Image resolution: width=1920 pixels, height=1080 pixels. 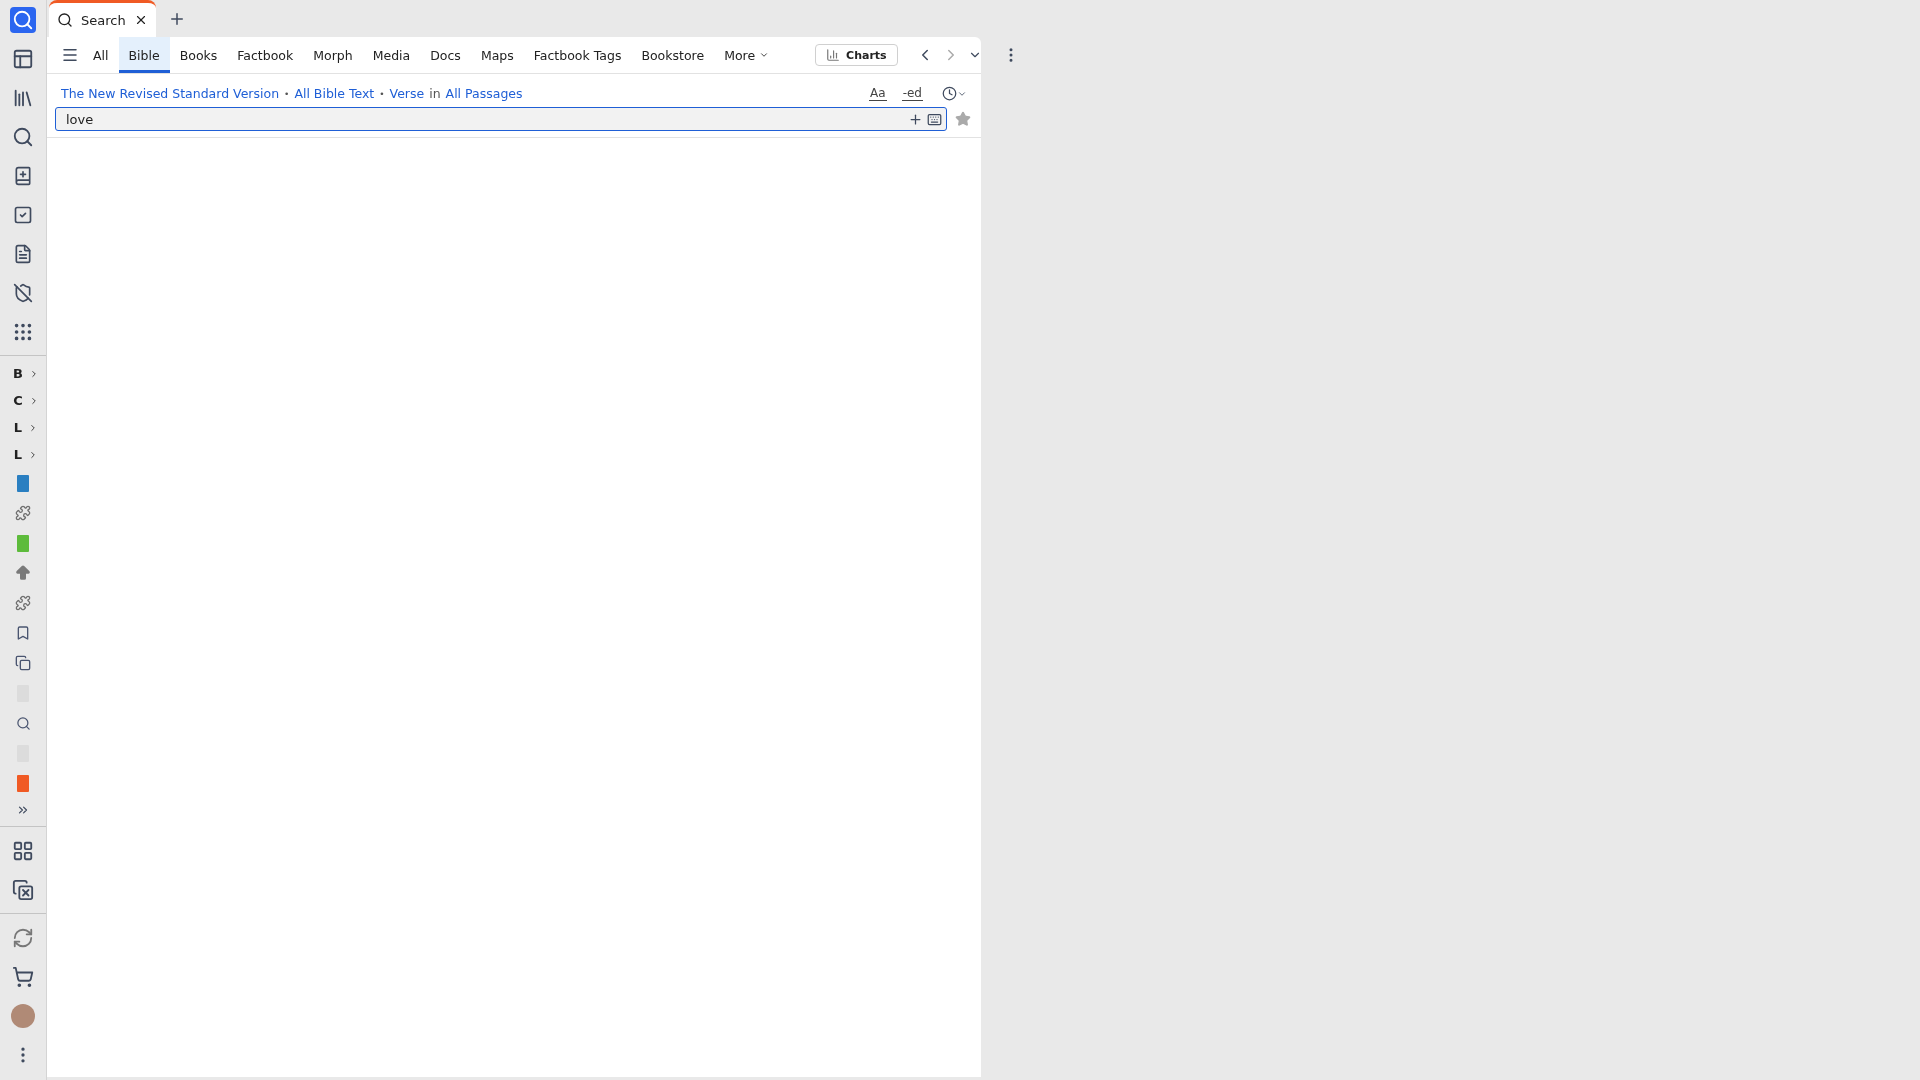 What do you see at coordinates (486, 119) in the screenshot?
I see `search-input: love` at bounding box center [486, 119].